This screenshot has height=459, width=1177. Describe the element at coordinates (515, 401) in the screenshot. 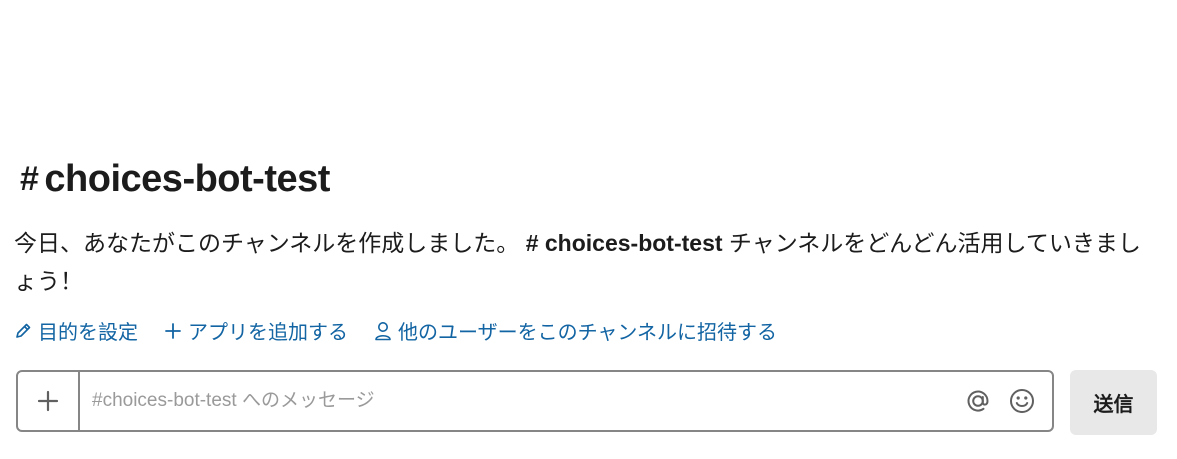

I see `message-input` at that location.